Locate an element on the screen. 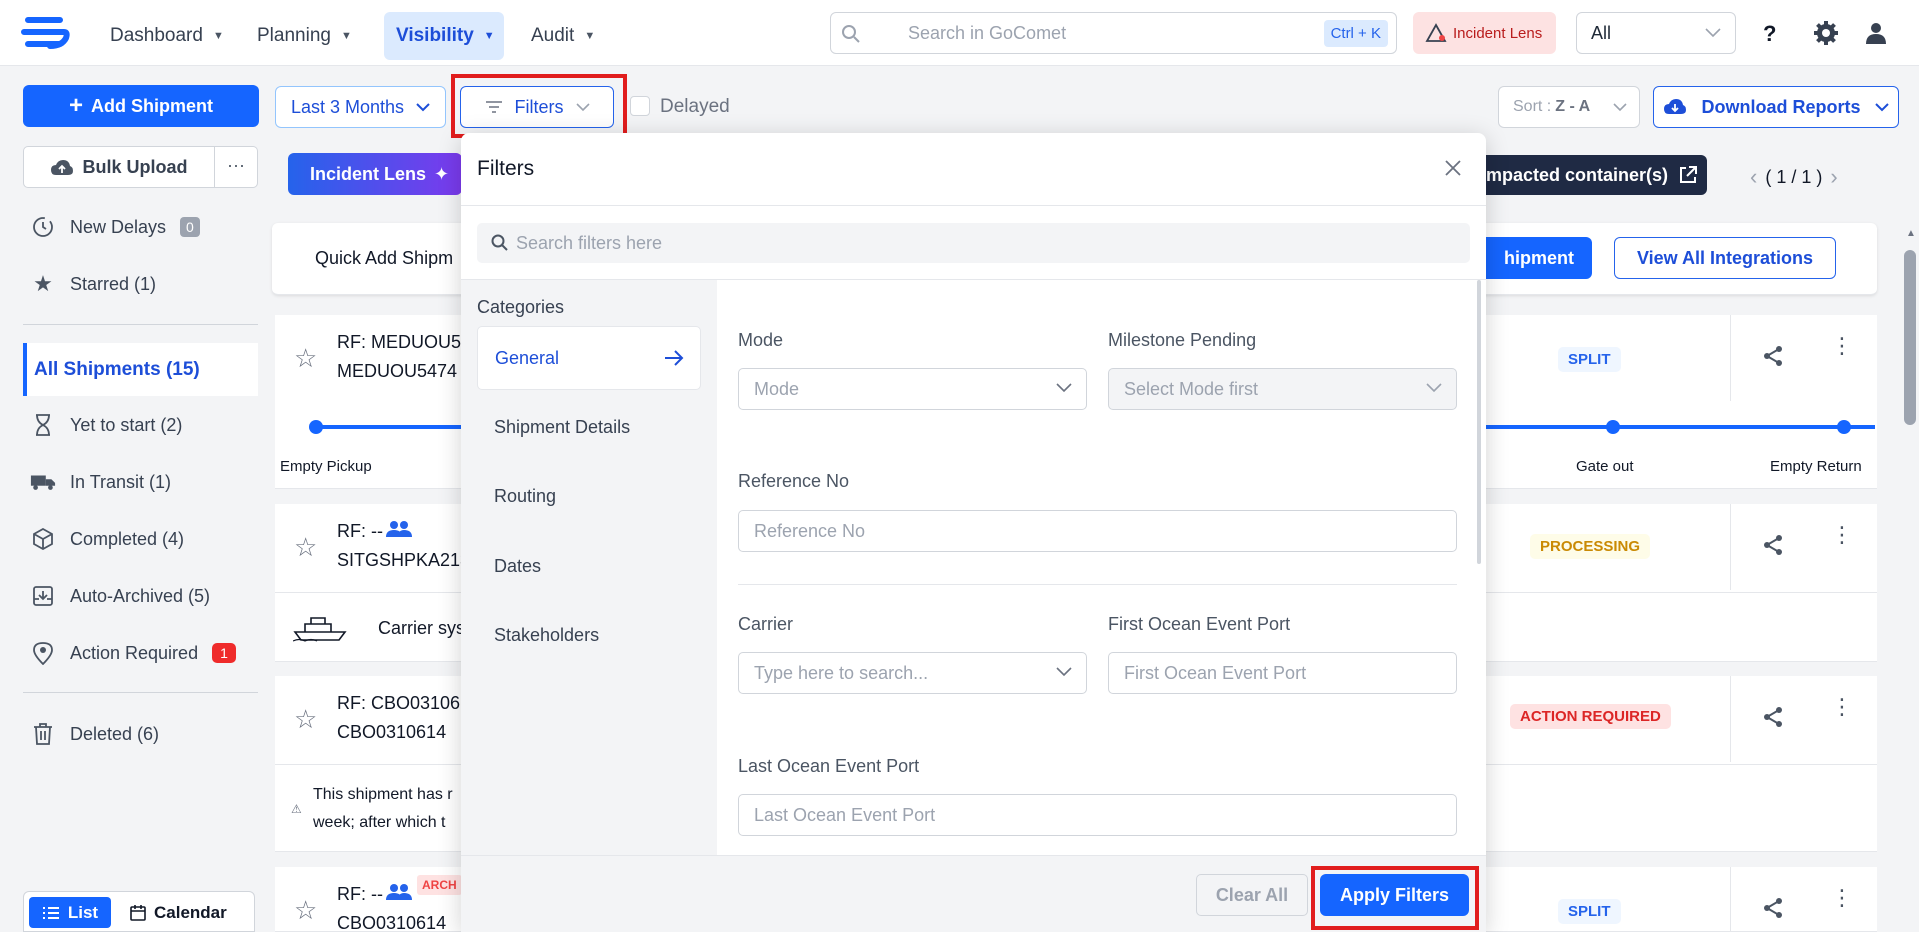  filter-search-input: Search filters here is located at coordinates (973, 243).